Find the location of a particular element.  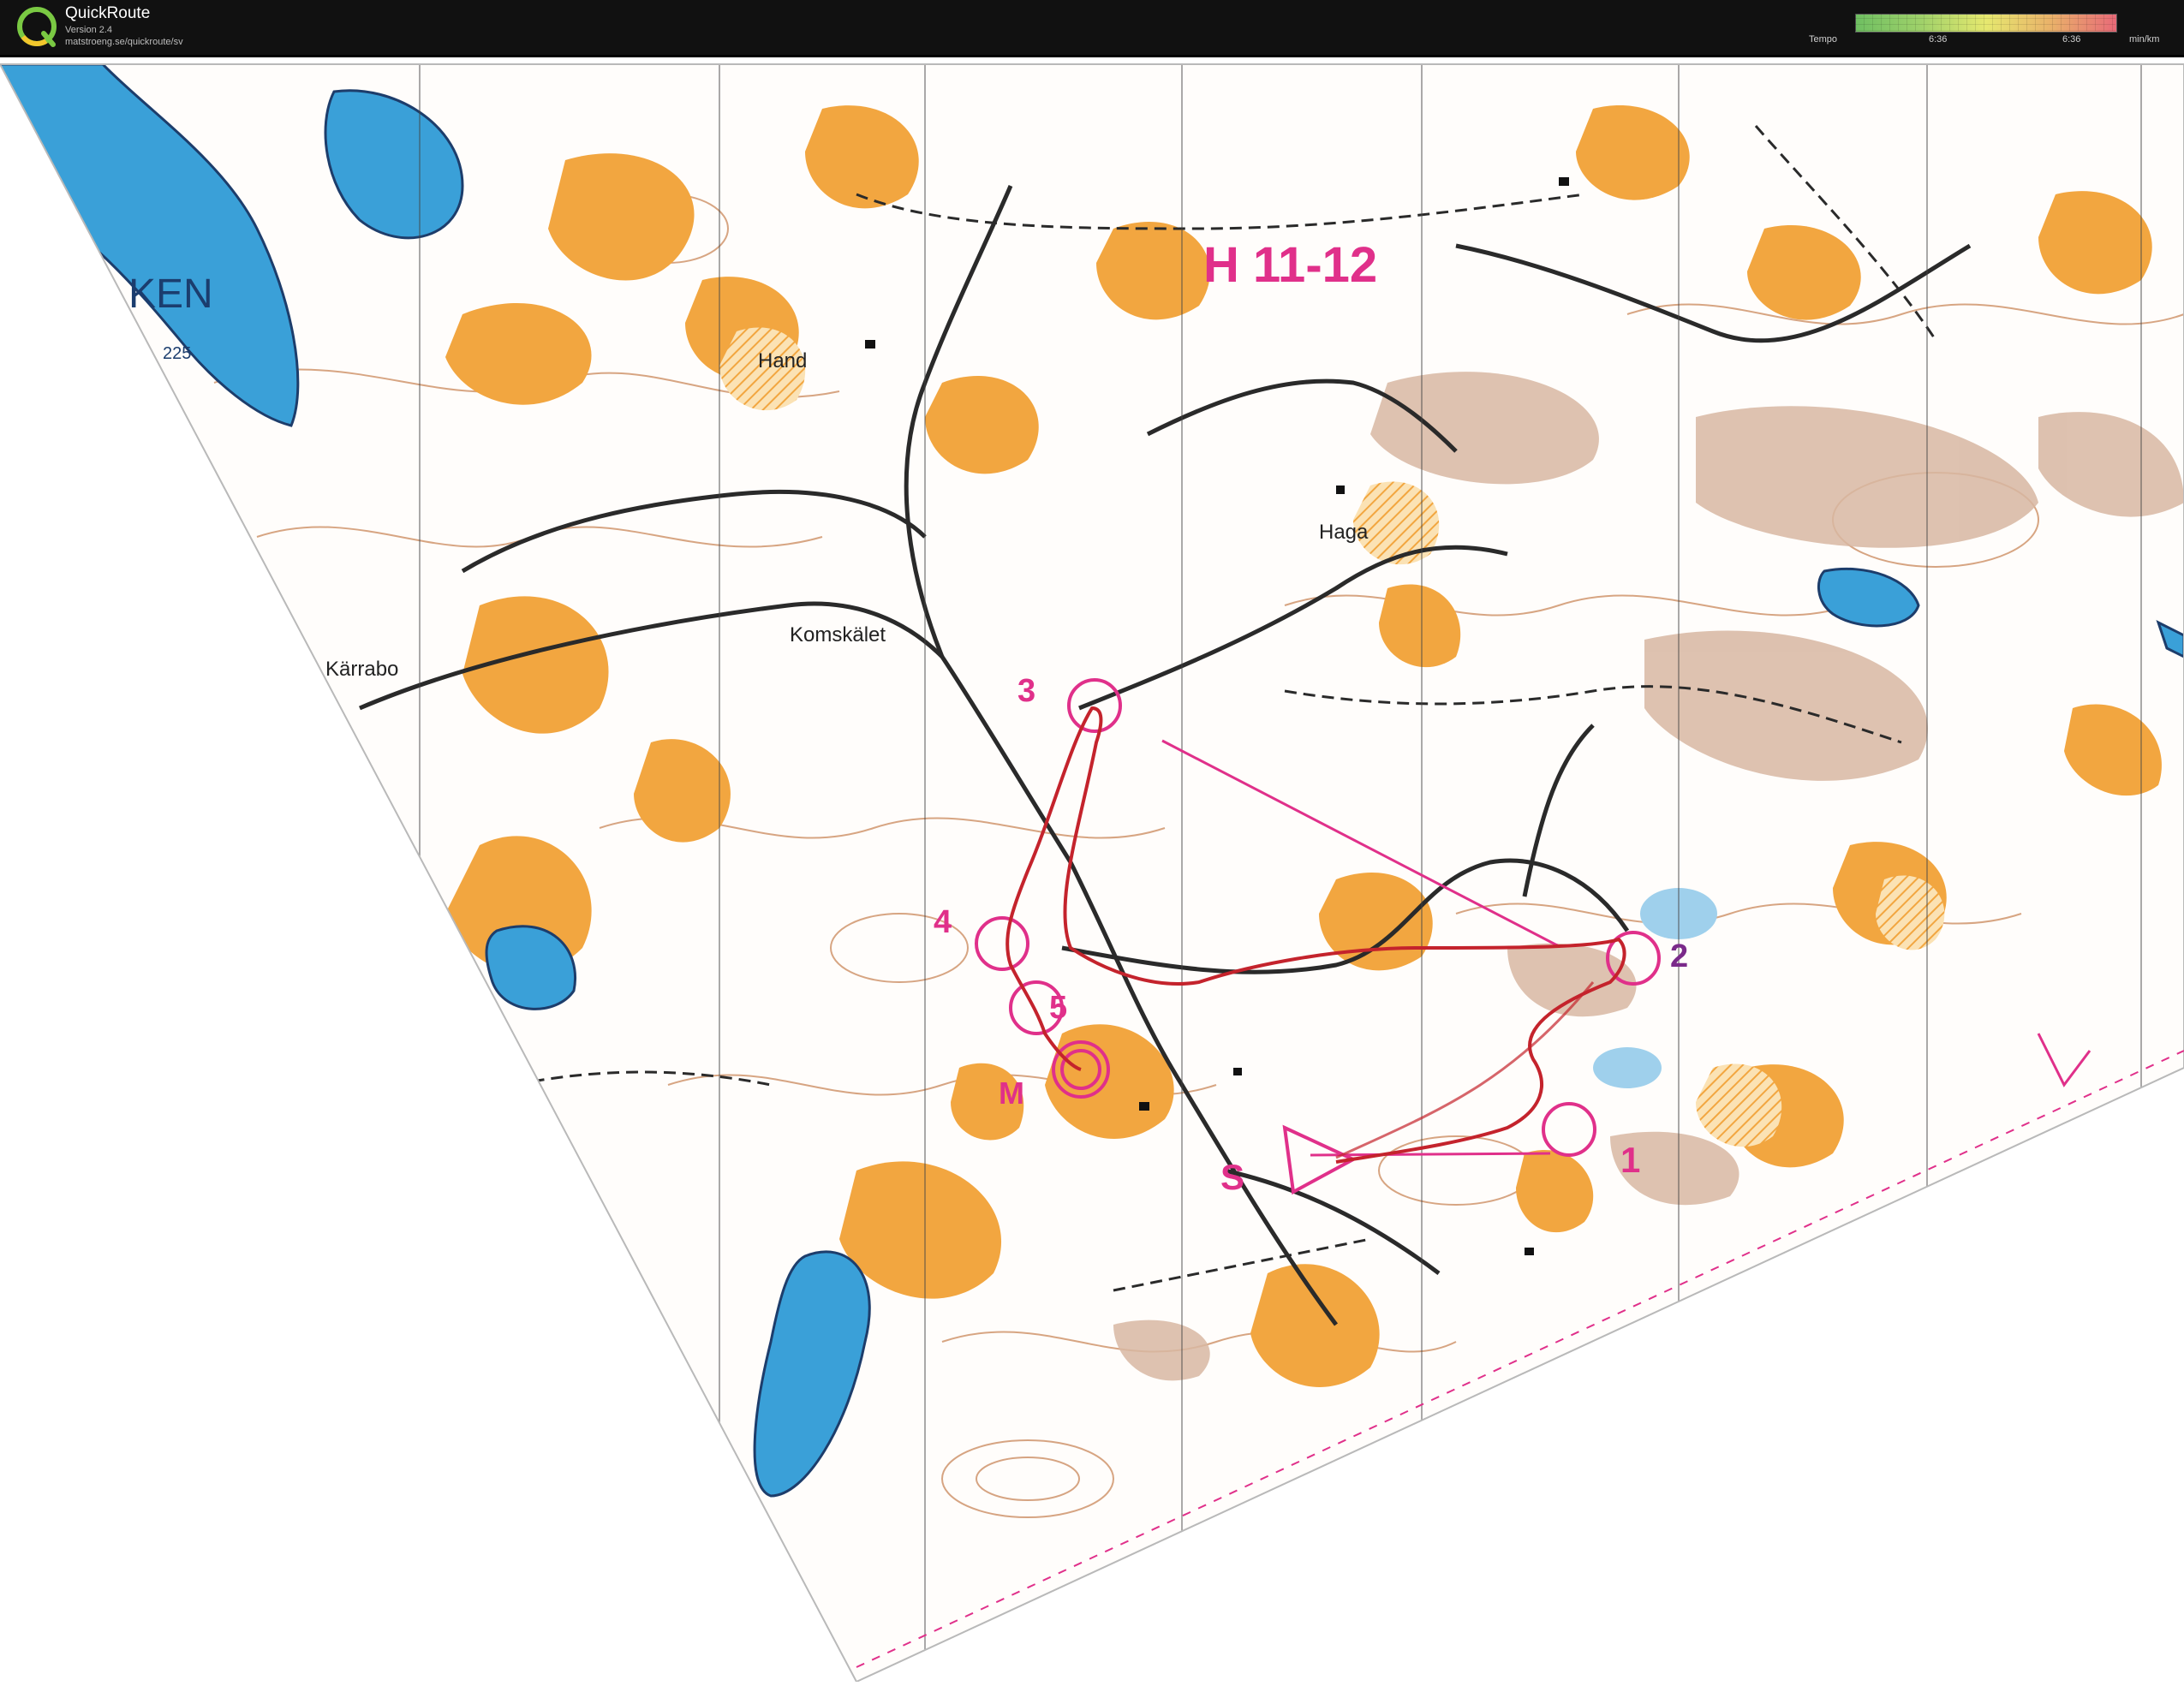

control-number-1: 1 is located at coordinates (1630, 1160).